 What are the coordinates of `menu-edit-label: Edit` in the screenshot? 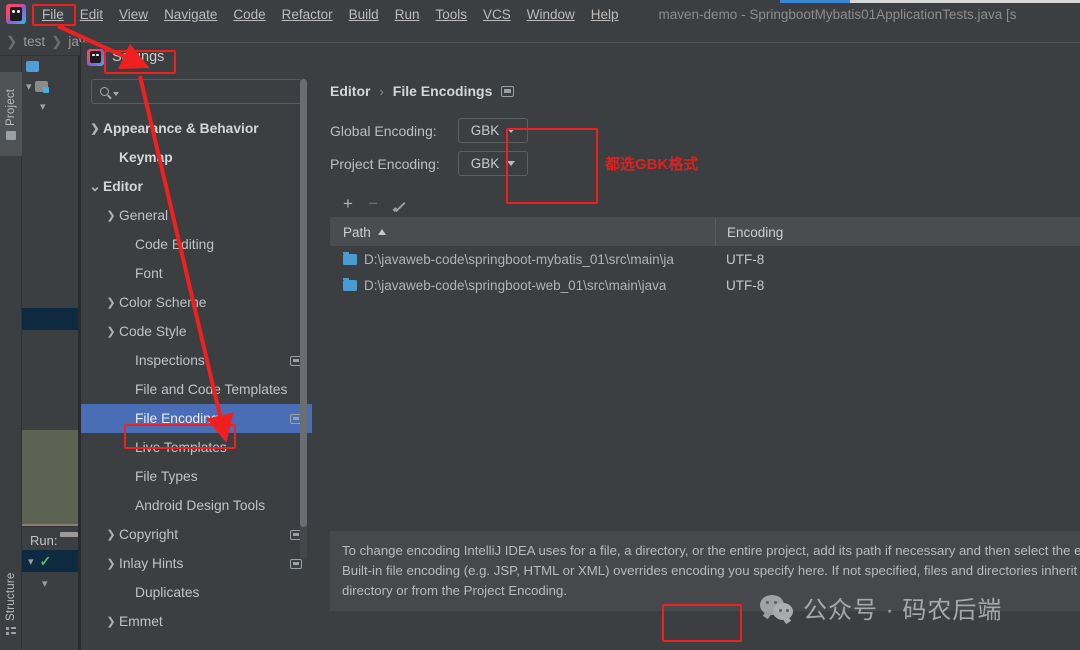 It's located at (91, 14).